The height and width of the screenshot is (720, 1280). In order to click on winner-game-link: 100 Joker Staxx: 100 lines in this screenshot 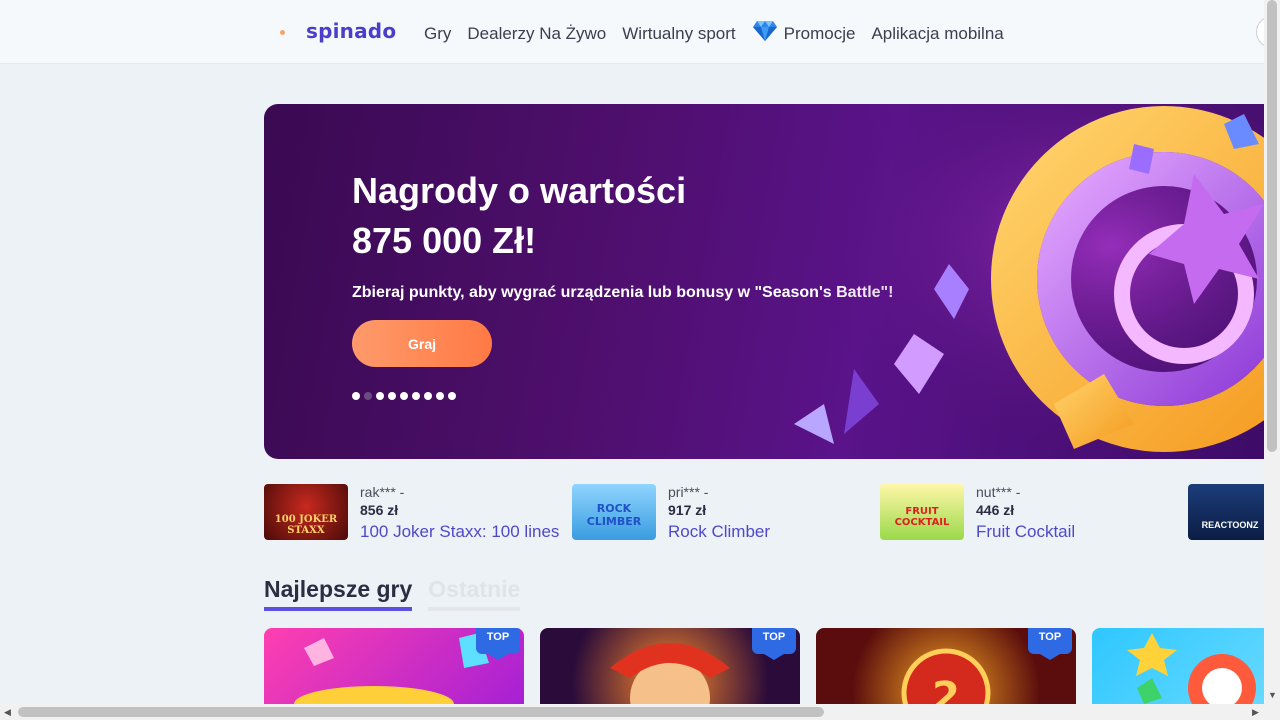, I will do `click(459, 532)`.